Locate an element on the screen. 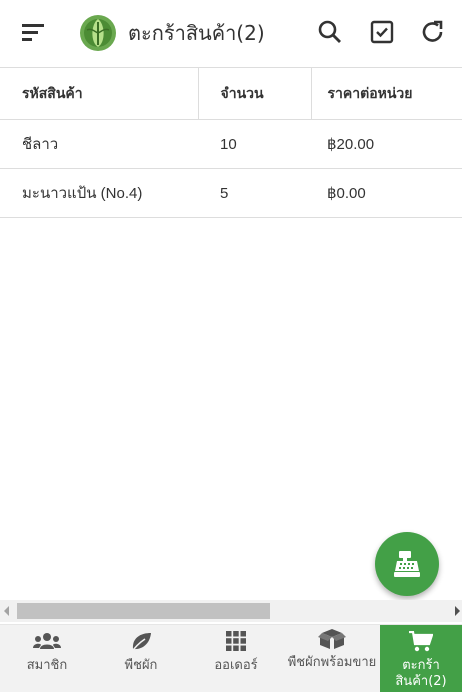 Image resolution: width=462 pixels, height=692 pixels. nav-label-plants: พืชผัก is located at coordinates (141, 665).